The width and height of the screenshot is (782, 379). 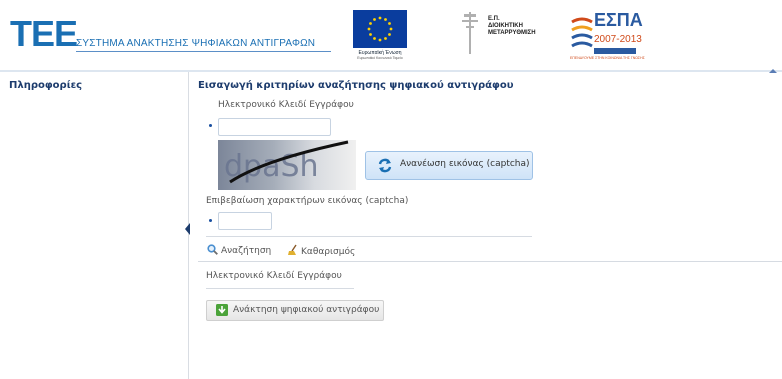 I want to click on retrieve-copy-button: Ανάκτηση ψηφιακού αντιγράφου, so click(x=295, y=310).